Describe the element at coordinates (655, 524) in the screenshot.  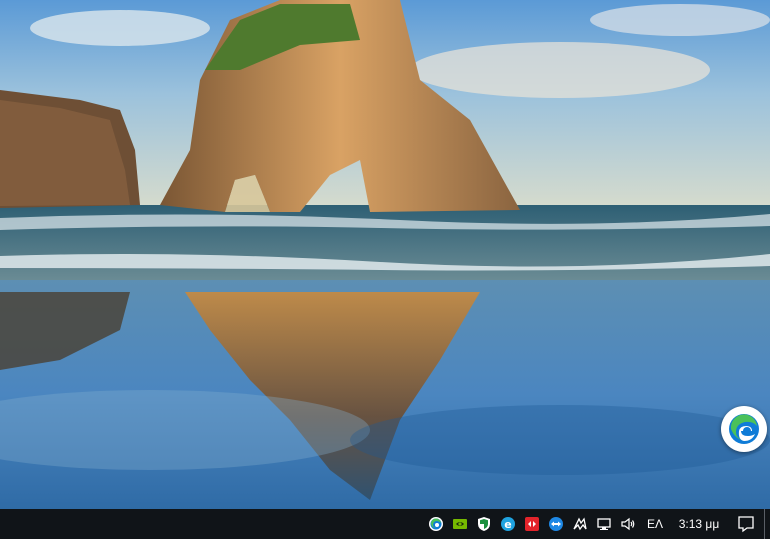
I see `input-language-indicator: ΕΛ` at that location.